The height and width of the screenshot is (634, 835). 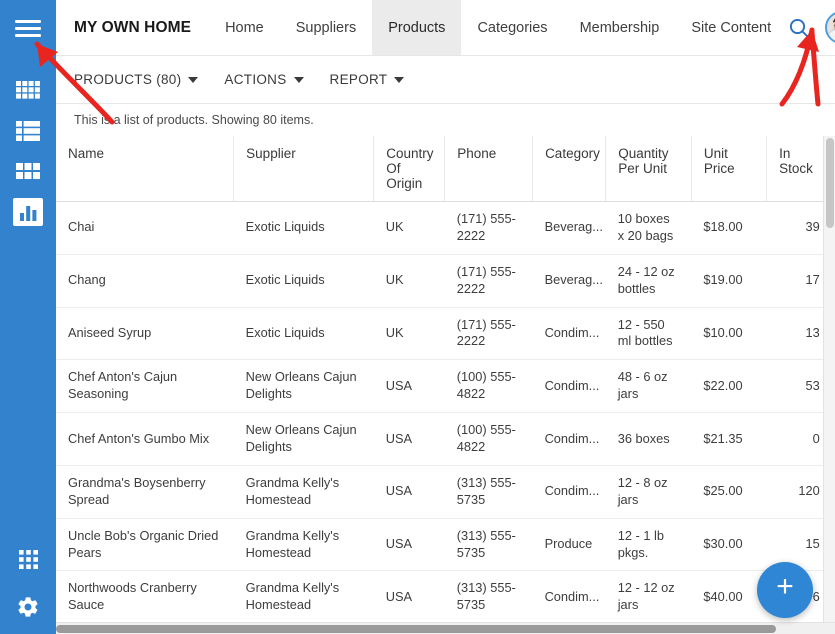 What do you see at coordinates (416, 629) in the screenshot?
I see `horizontal-scrollbar-thumb` at bounding box center [416, 629].